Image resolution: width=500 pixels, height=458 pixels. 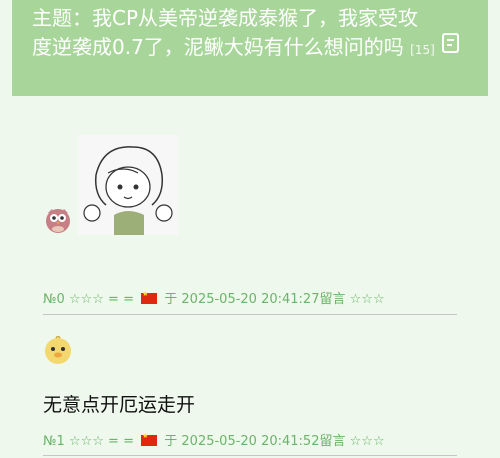 I want to click on post-meta-1: №1 ☆☆☆ = = 于 2025-05-20 20:41:52留言 ☆☆☆, so click(x=214, y=439).